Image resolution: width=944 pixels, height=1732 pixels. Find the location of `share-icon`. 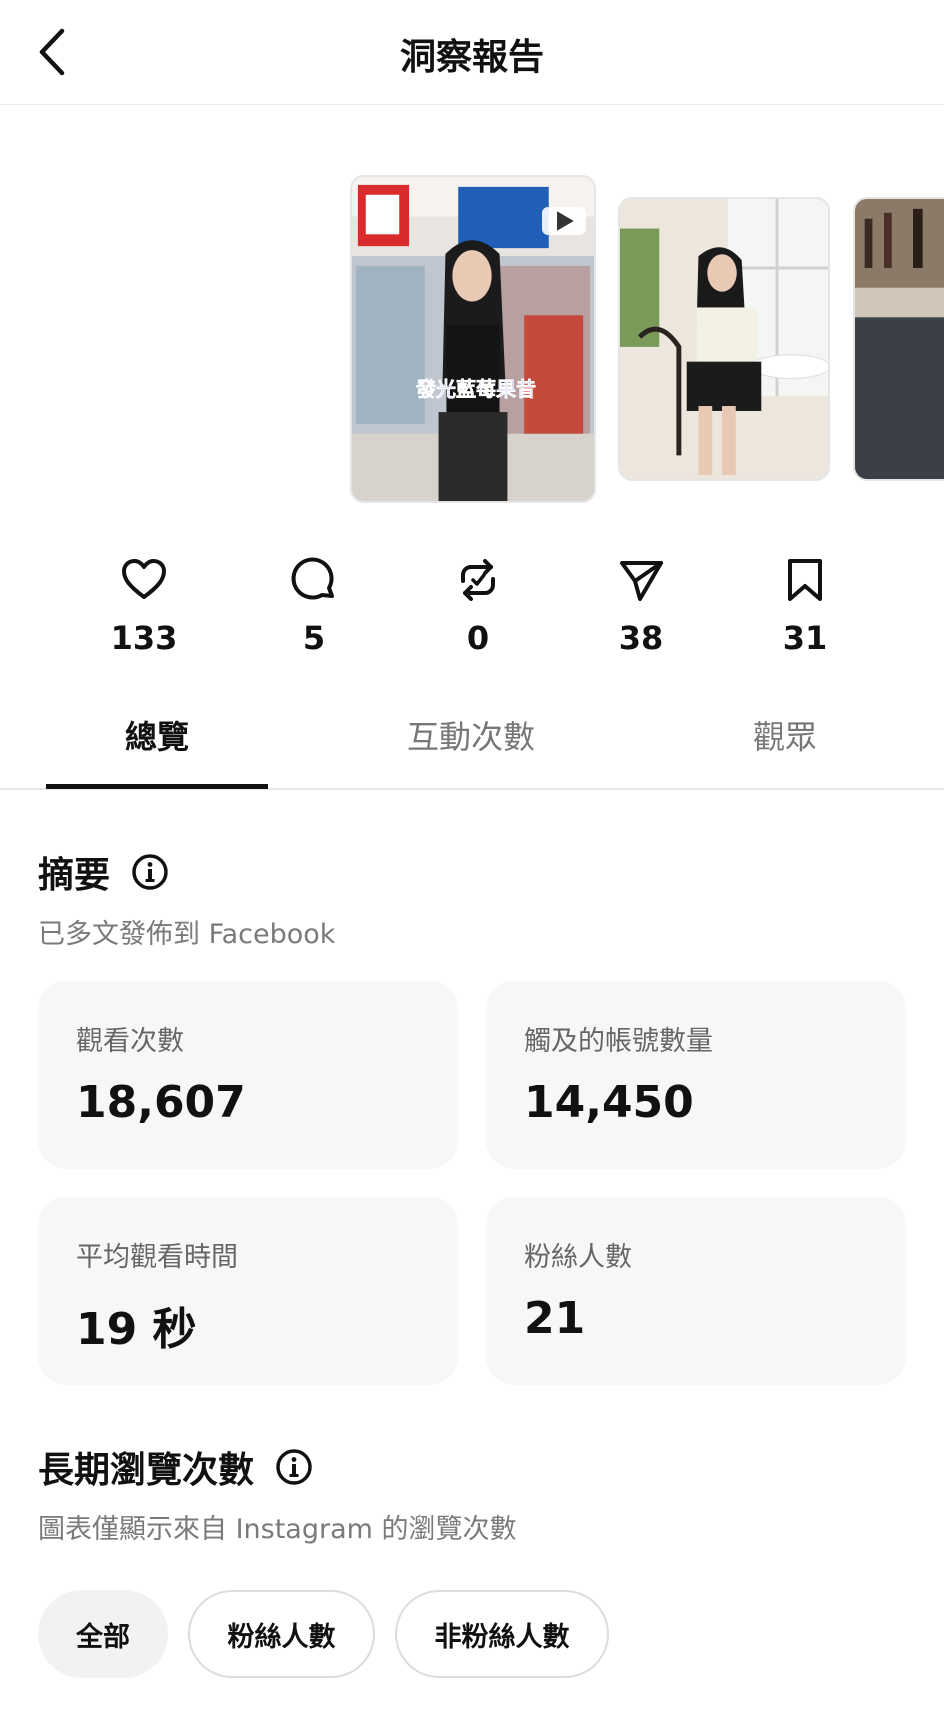

share-icon is located at coordinates (641, 581).